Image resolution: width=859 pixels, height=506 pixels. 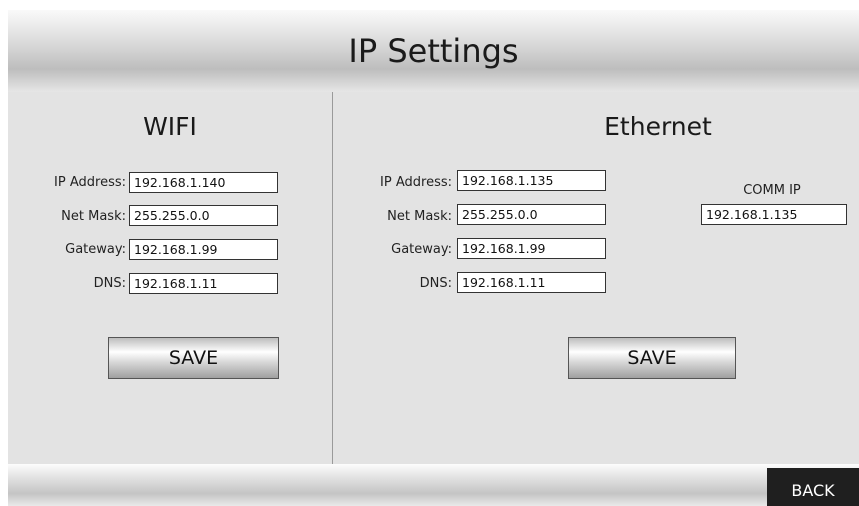 I want to click on wifi-net-mask-input, so click(x=203, y=215).